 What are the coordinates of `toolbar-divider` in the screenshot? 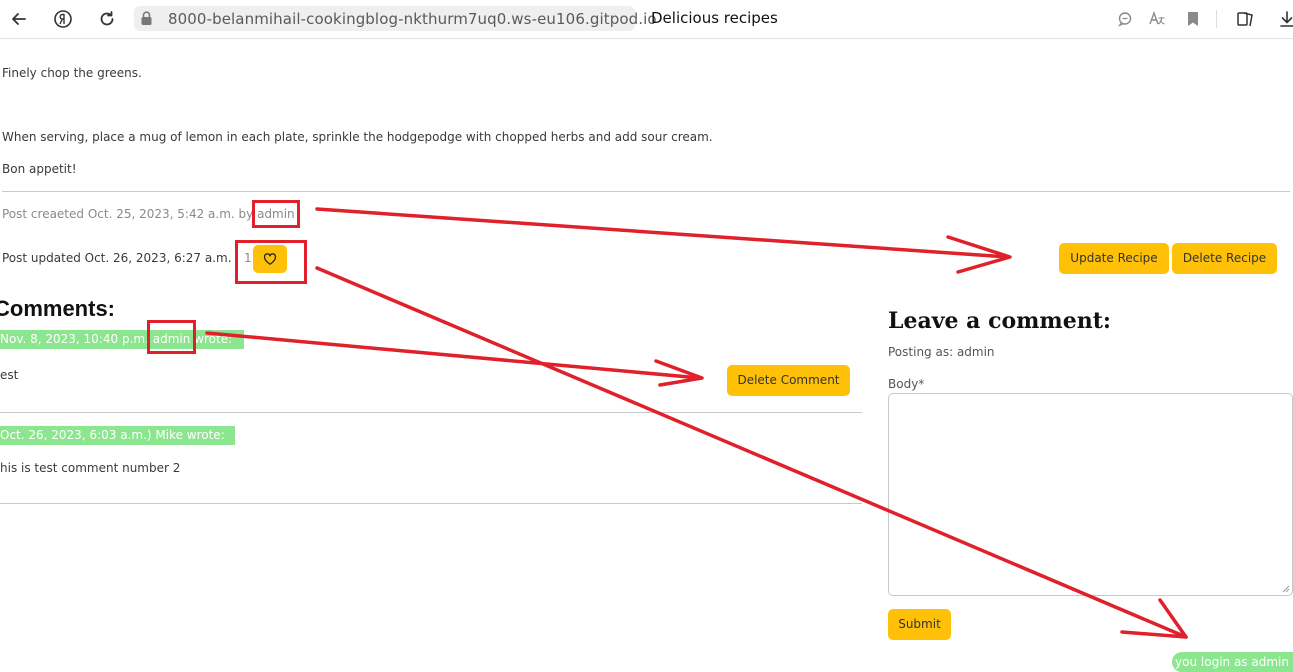 It's located at (1216, 19).